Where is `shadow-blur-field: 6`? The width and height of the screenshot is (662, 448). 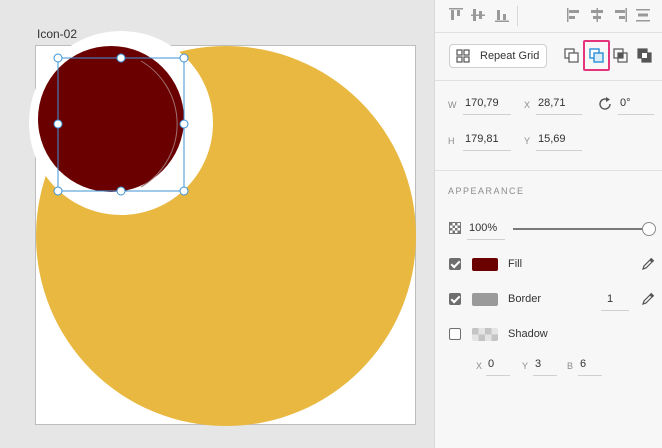 shadow-blur-field: 6 is located at coordinates (583, 364).